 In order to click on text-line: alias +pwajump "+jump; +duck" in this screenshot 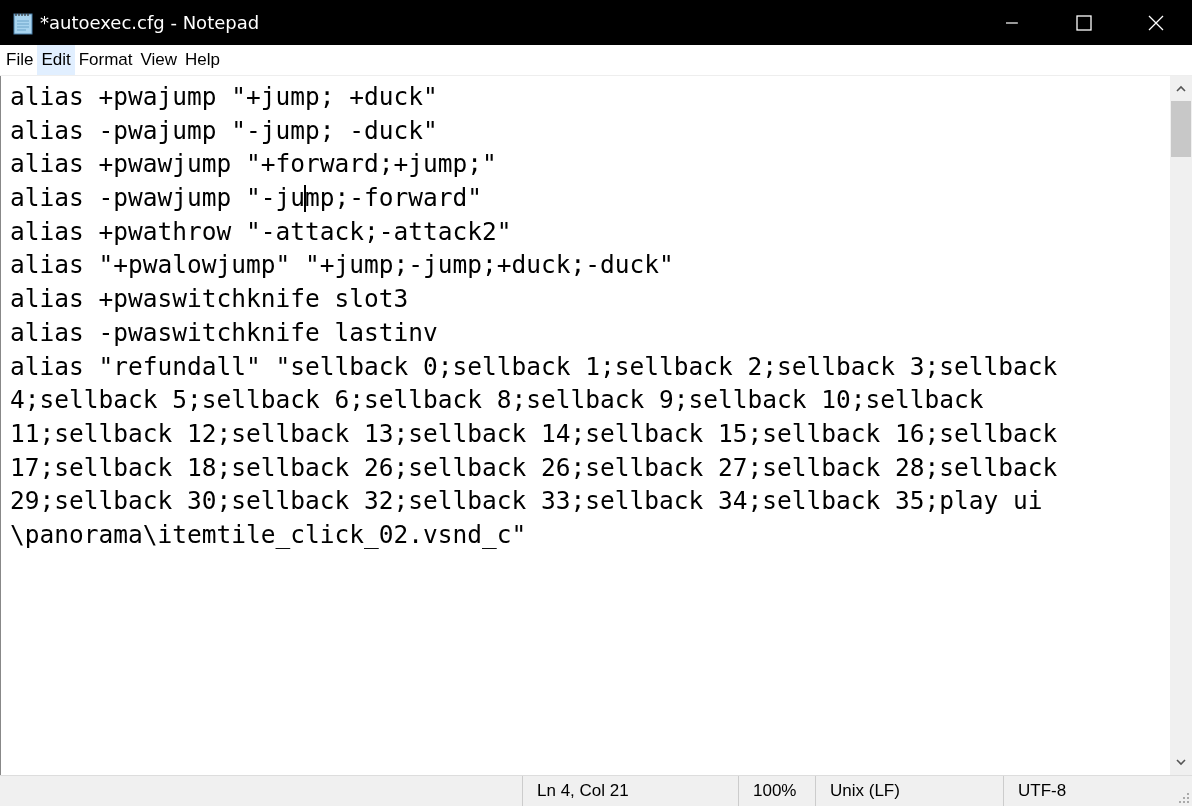, I will do `click(224, 96)`.